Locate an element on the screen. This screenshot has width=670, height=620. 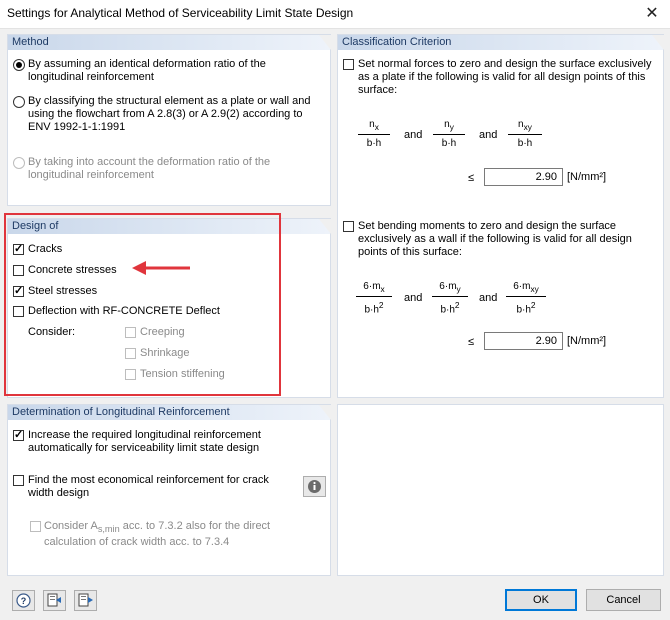
plate-and-1: and is located at coordinates (413, 135).